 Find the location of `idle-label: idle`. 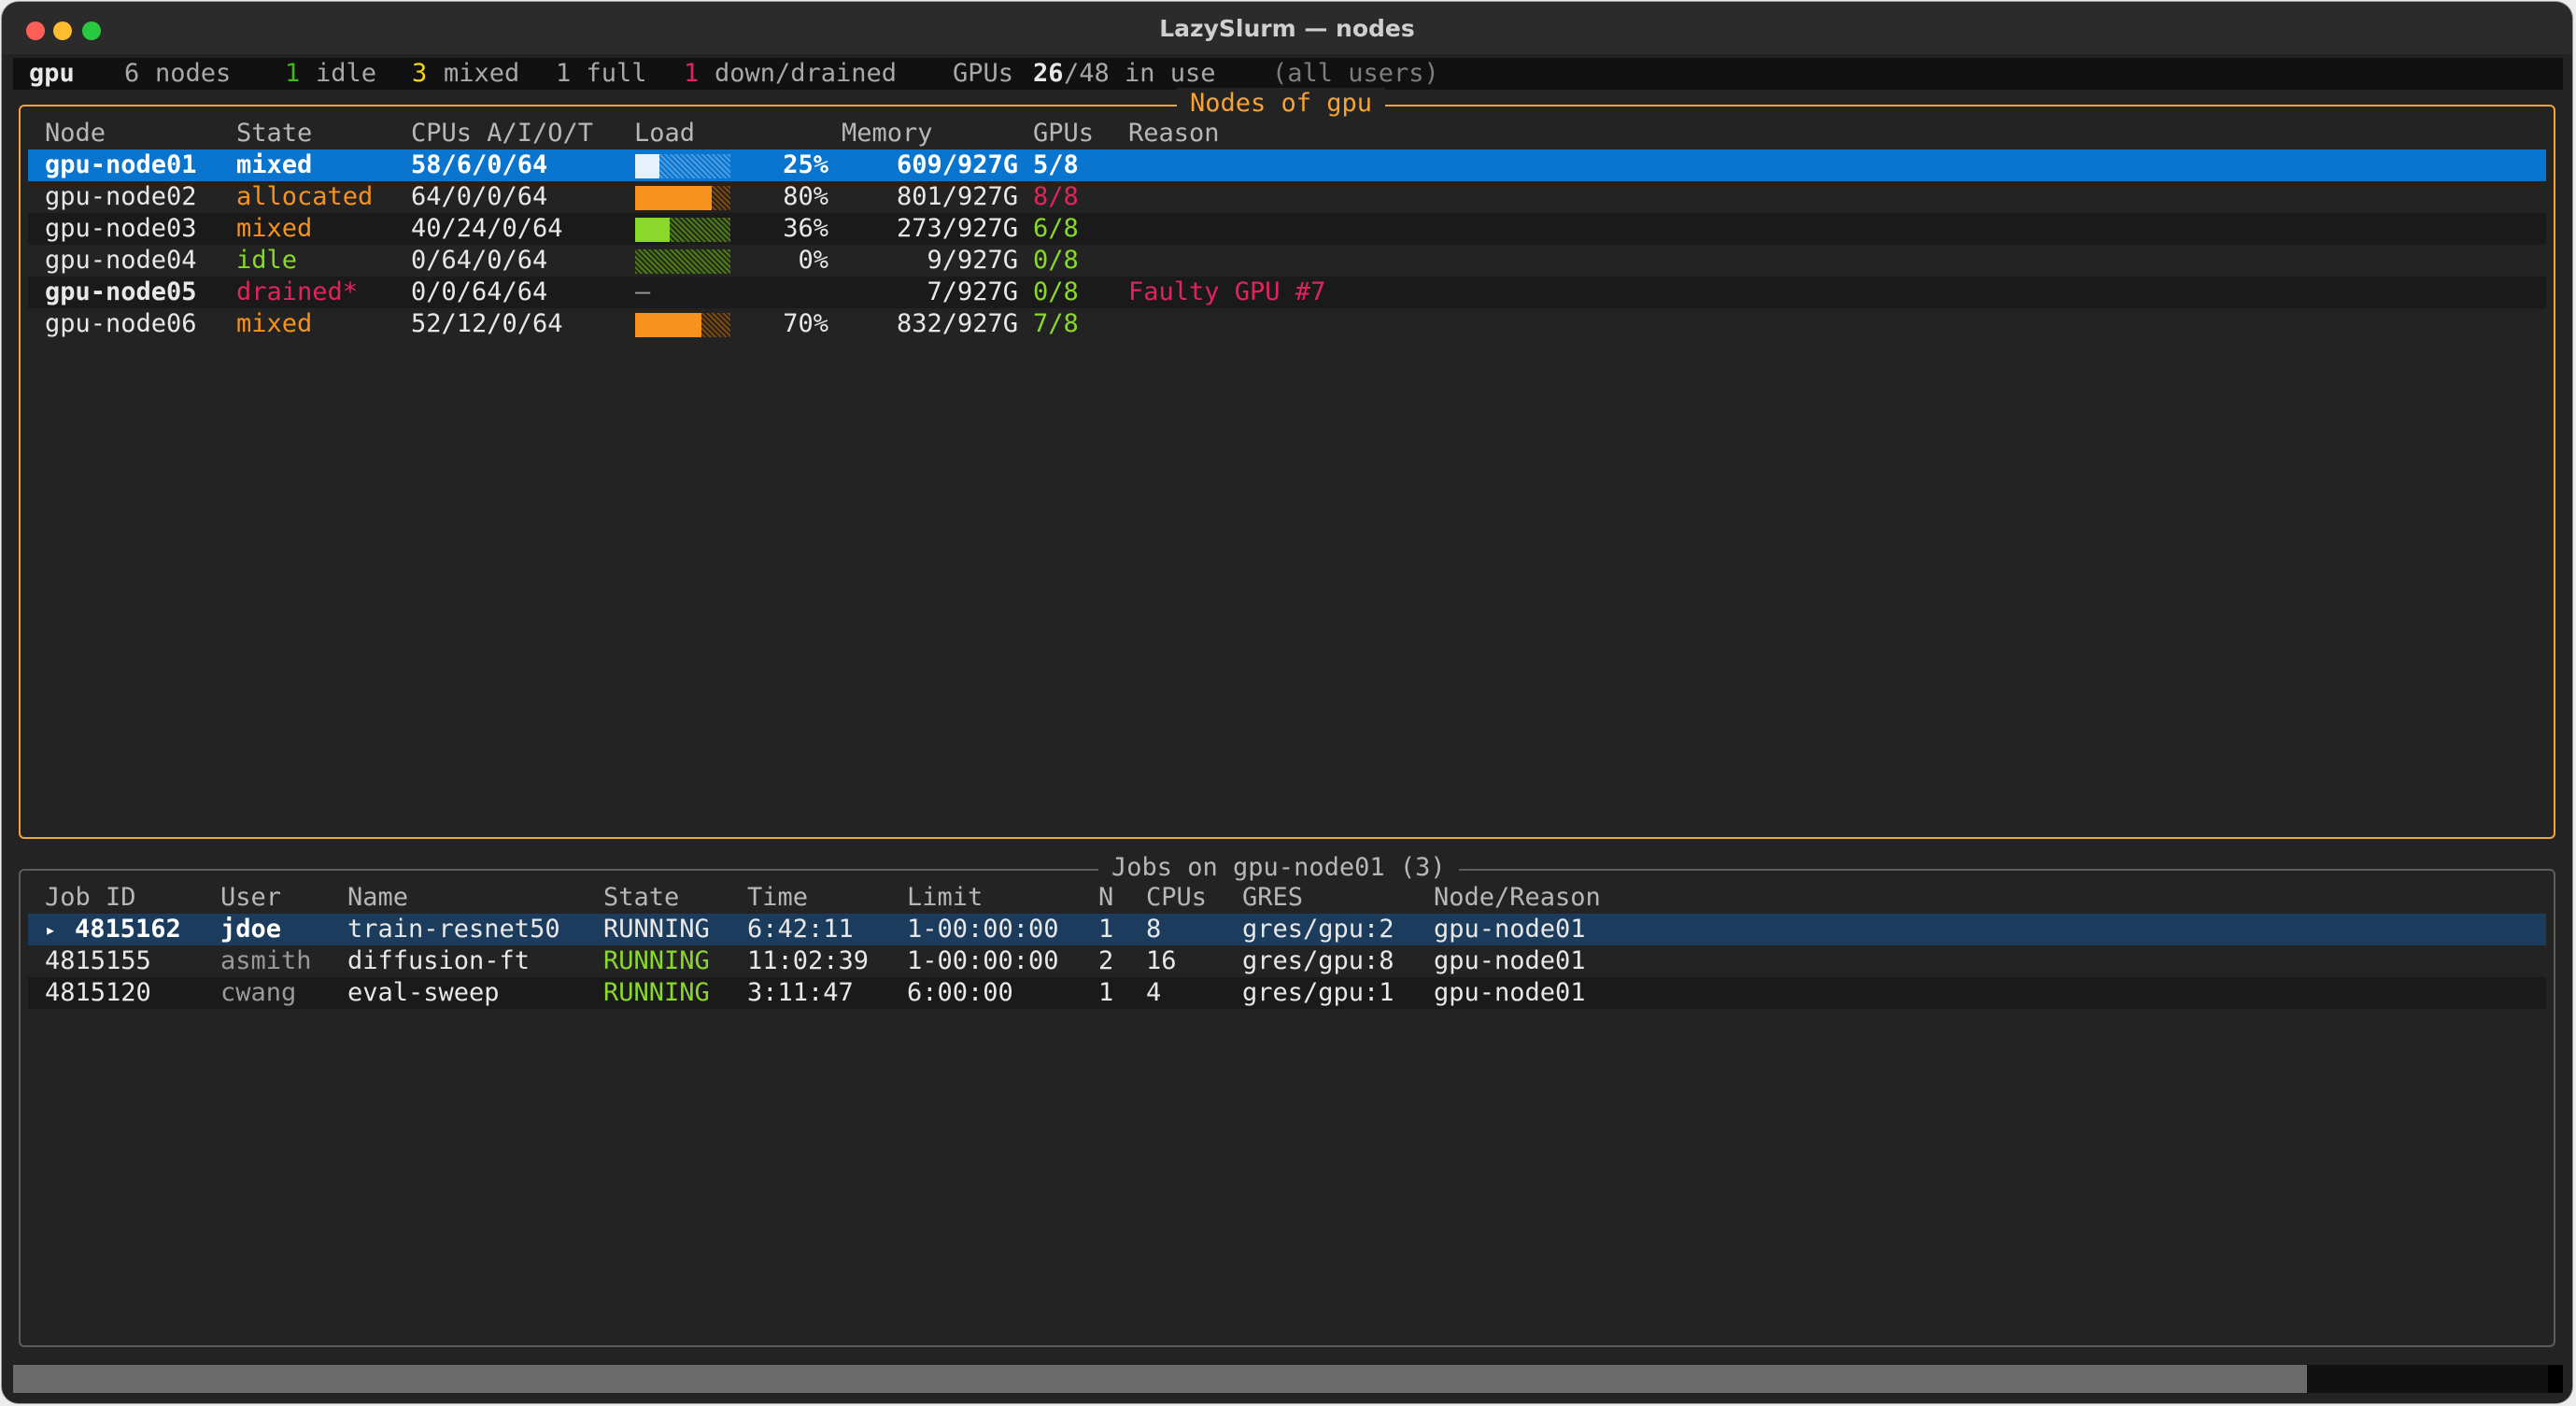

idle-label: idle is located at coordinates (346, 73).